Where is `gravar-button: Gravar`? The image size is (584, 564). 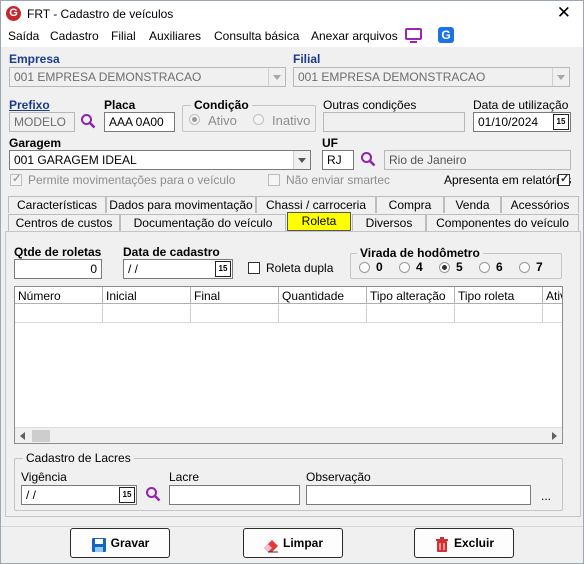 gravar-button: Gravar is located at coordinates (120, 543).